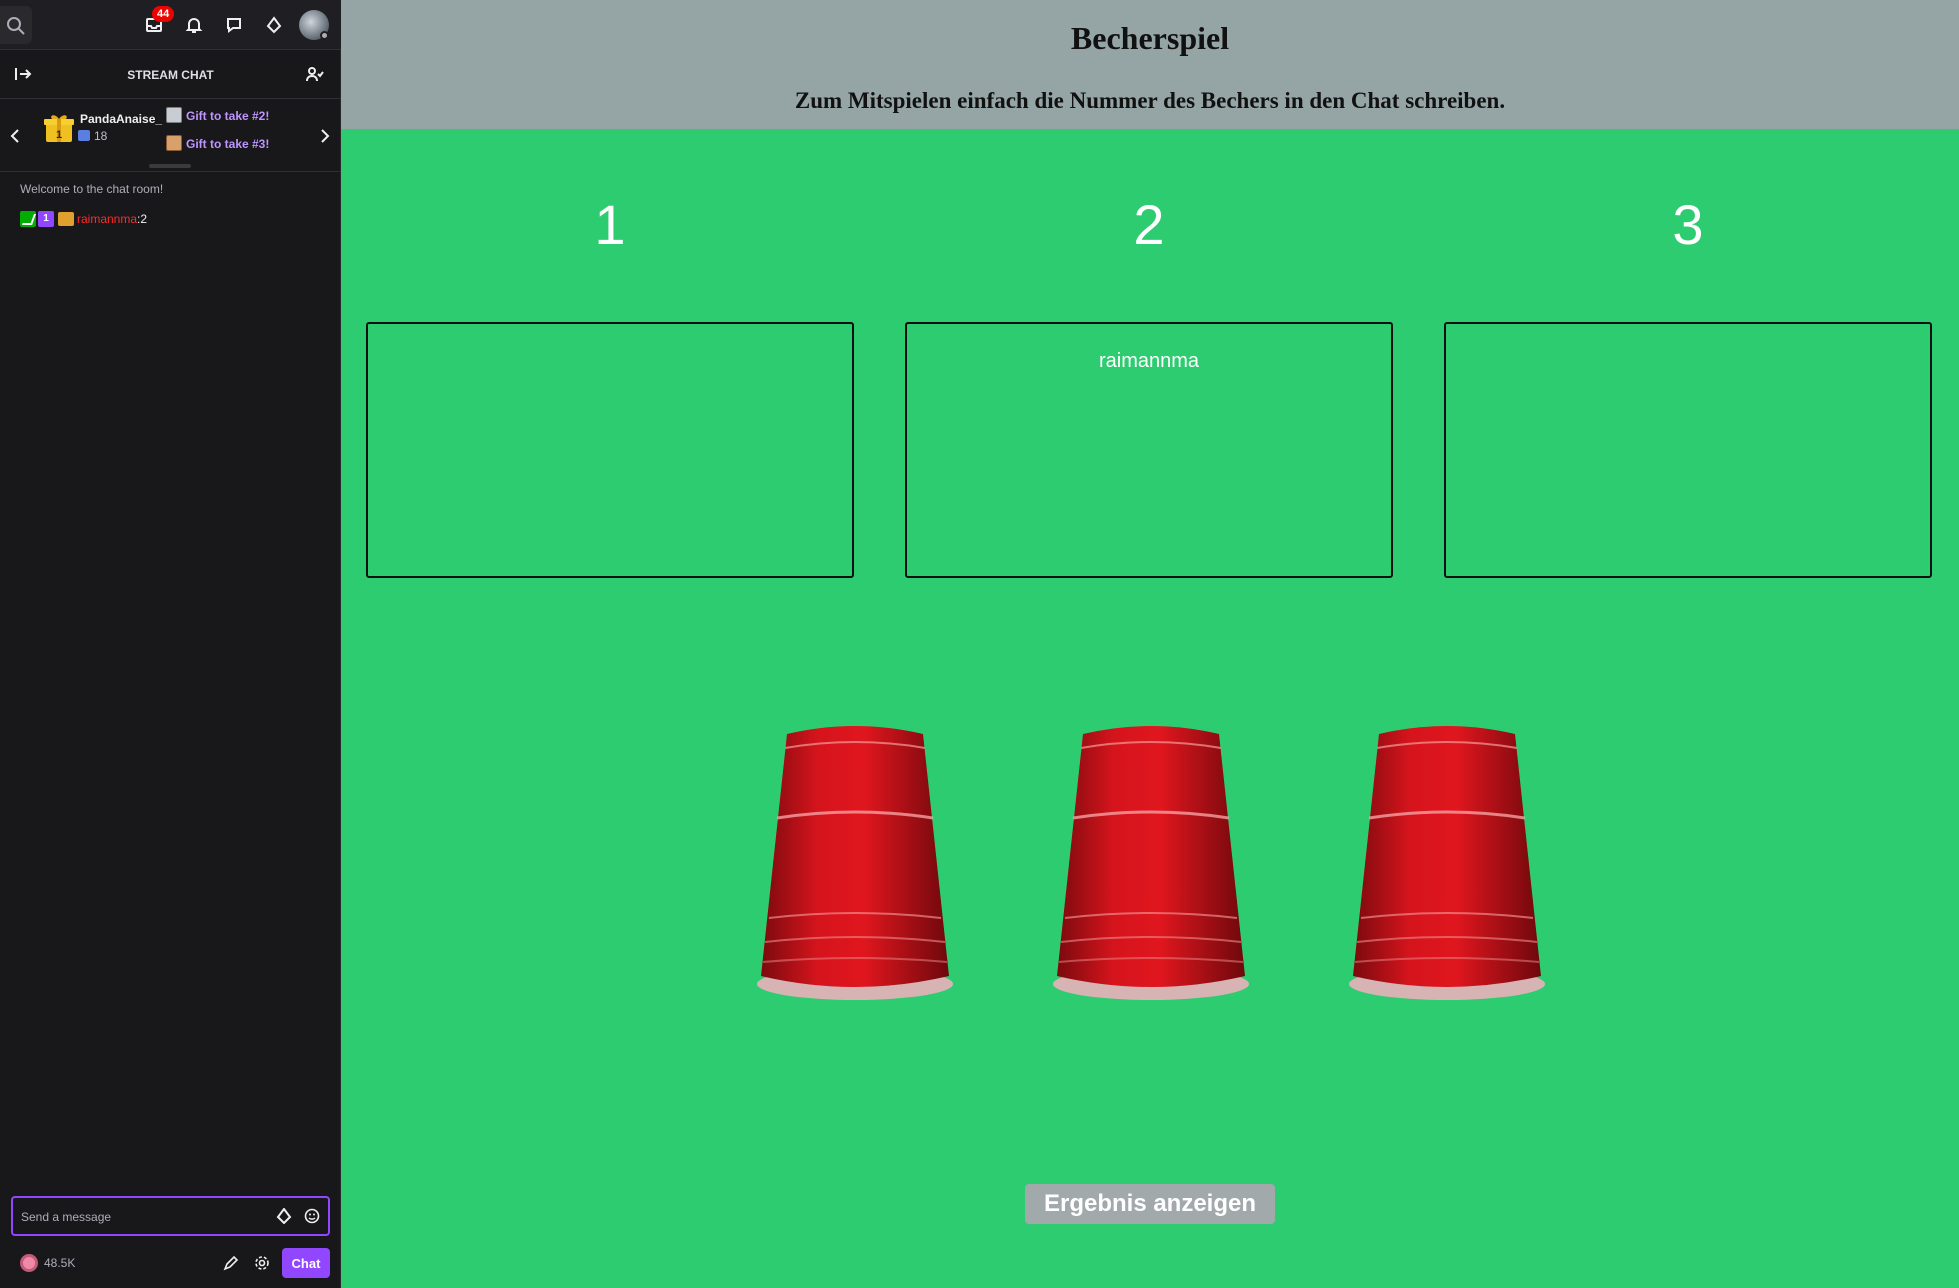 The width and height of the screenshot is (1959, 1288). I want to click on bronze-gift-icon, so click(174, 143).